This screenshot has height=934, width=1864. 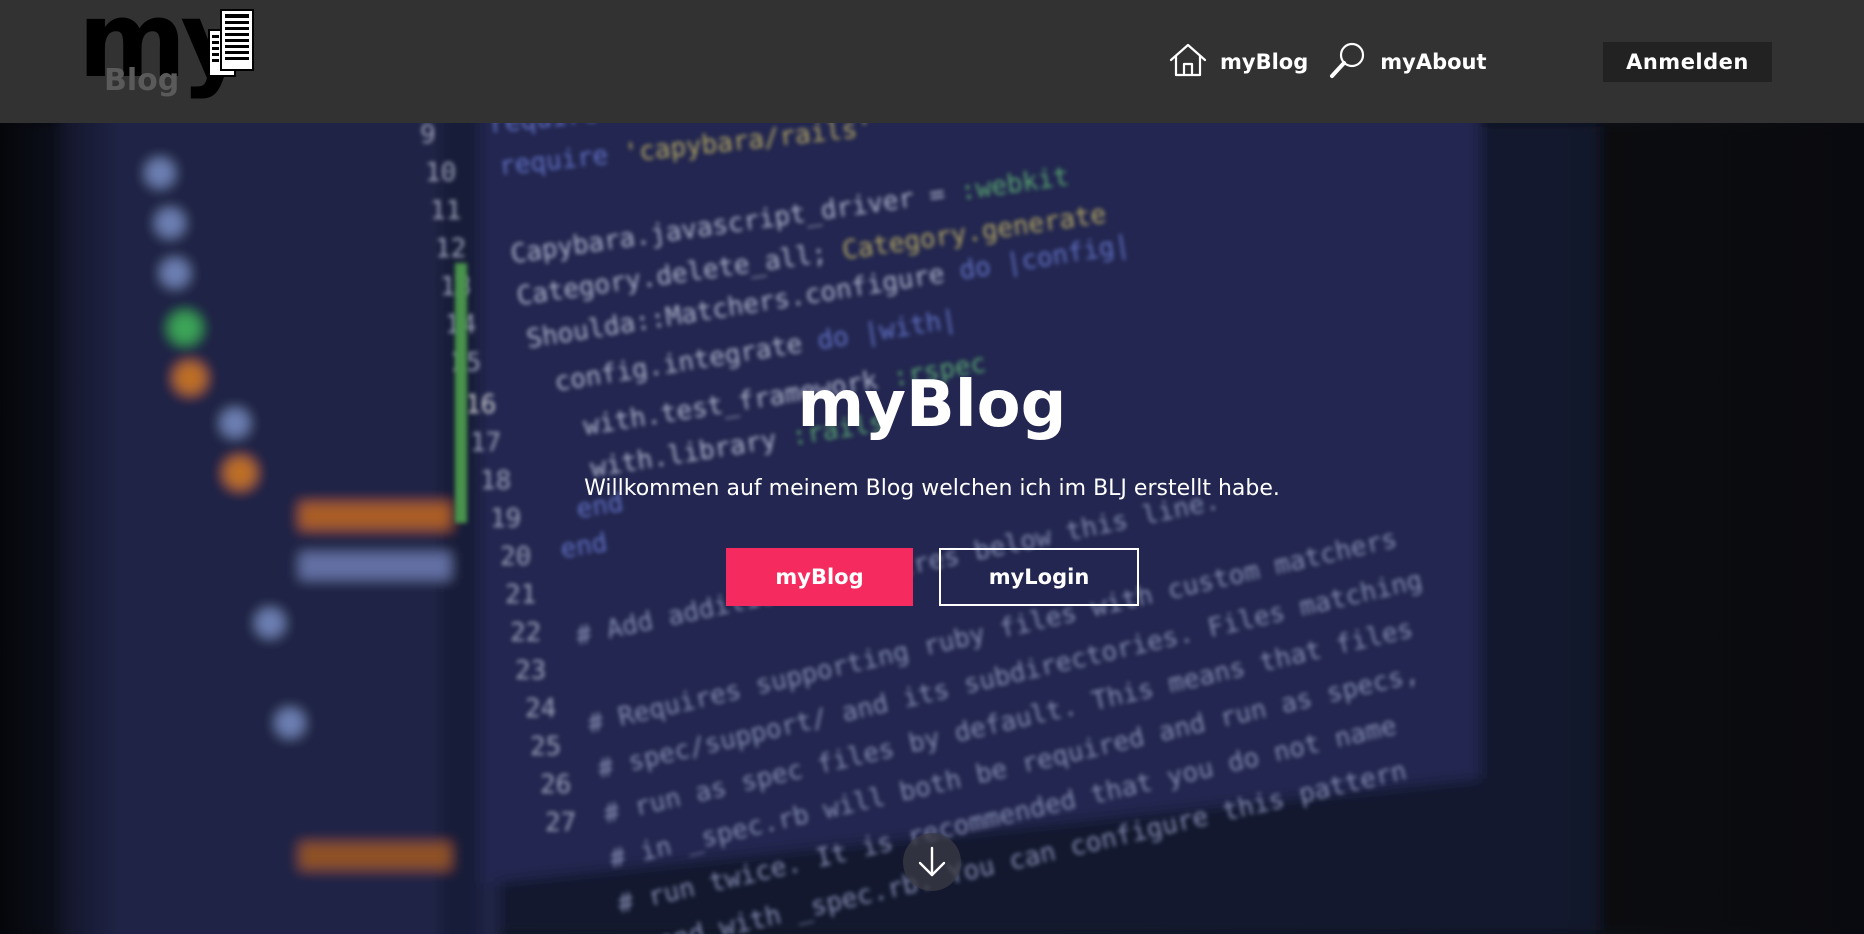 What do you see at coordinates (932, 405) in the screenshot?
I see `hero-title: myBlog` at bounding box center [932, 405].